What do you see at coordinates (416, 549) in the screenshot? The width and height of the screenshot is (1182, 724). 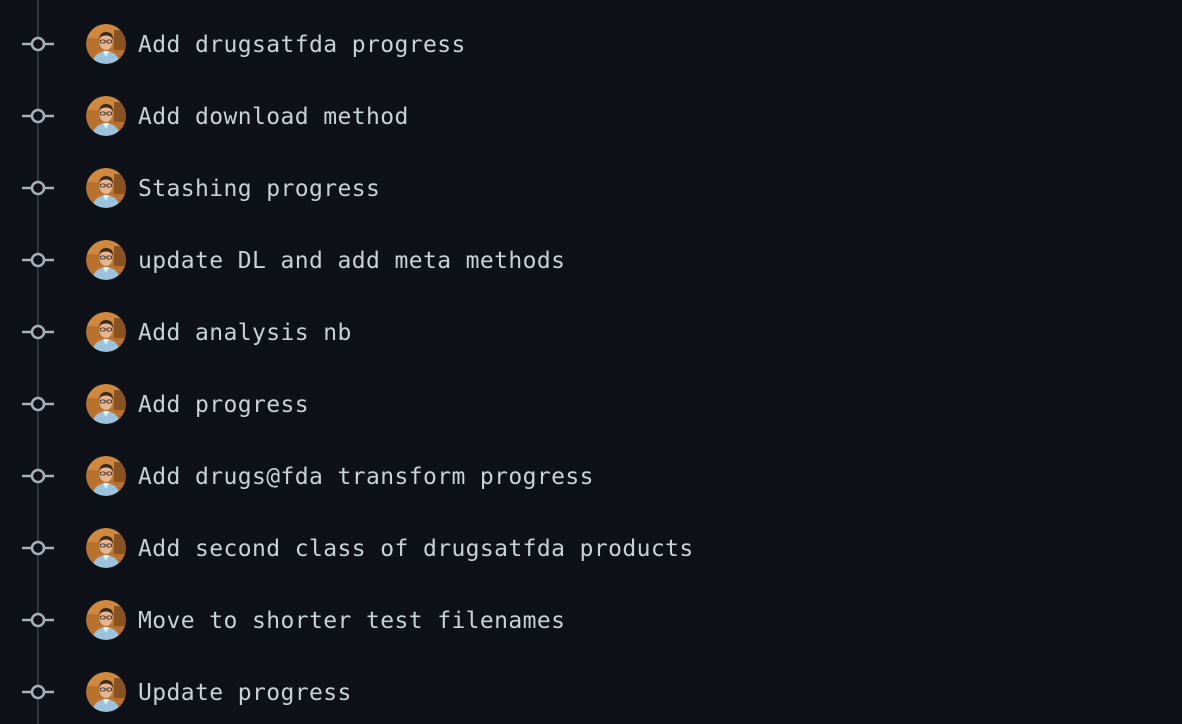 I see `commit-message: Add second class of drugsatfda products` at bounding box center [416, 549].